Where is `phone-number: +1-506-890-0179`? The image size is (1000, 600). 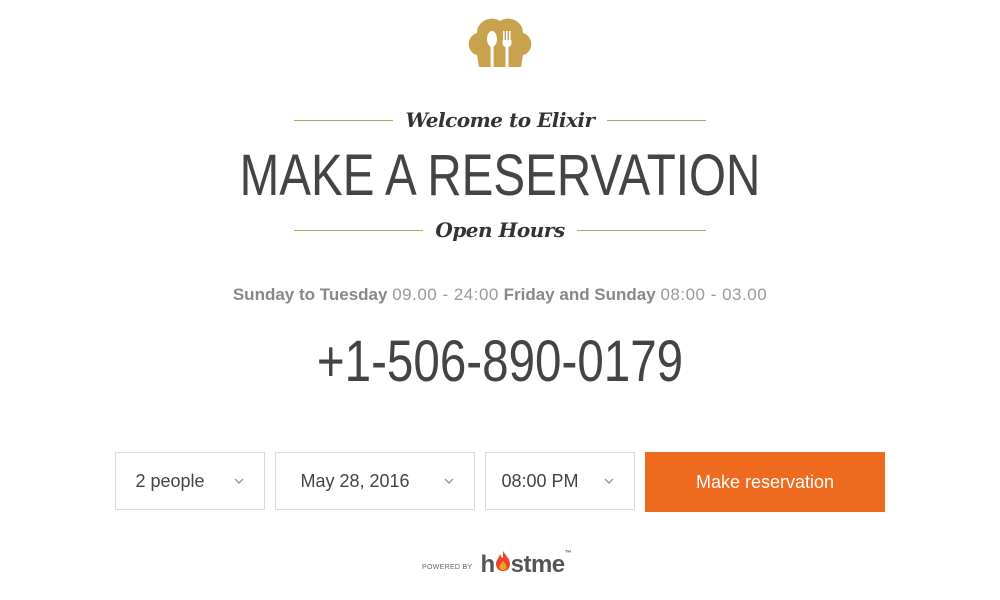
phone-number: +1-506-890-0179 is located at coordinates (500, 361).